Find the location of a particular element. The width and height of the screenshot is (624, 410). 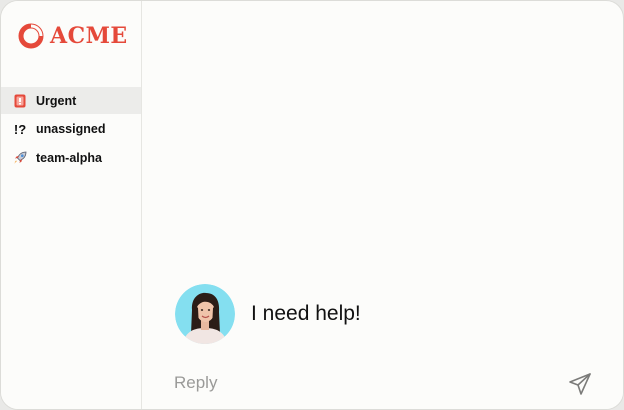

sidebar-item-unassigned: !? unassigned is located at coordinates (71, 129).